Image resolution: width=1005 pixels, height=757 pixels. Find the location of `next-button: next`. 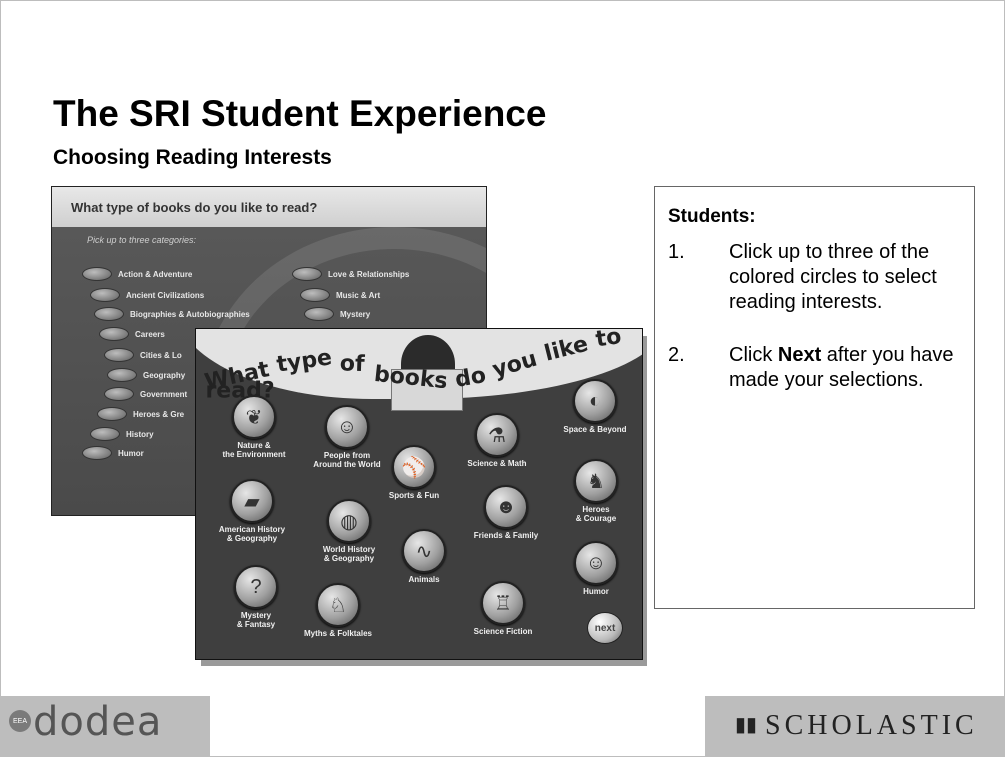

next-button: next is located at coordinates (605, 628).